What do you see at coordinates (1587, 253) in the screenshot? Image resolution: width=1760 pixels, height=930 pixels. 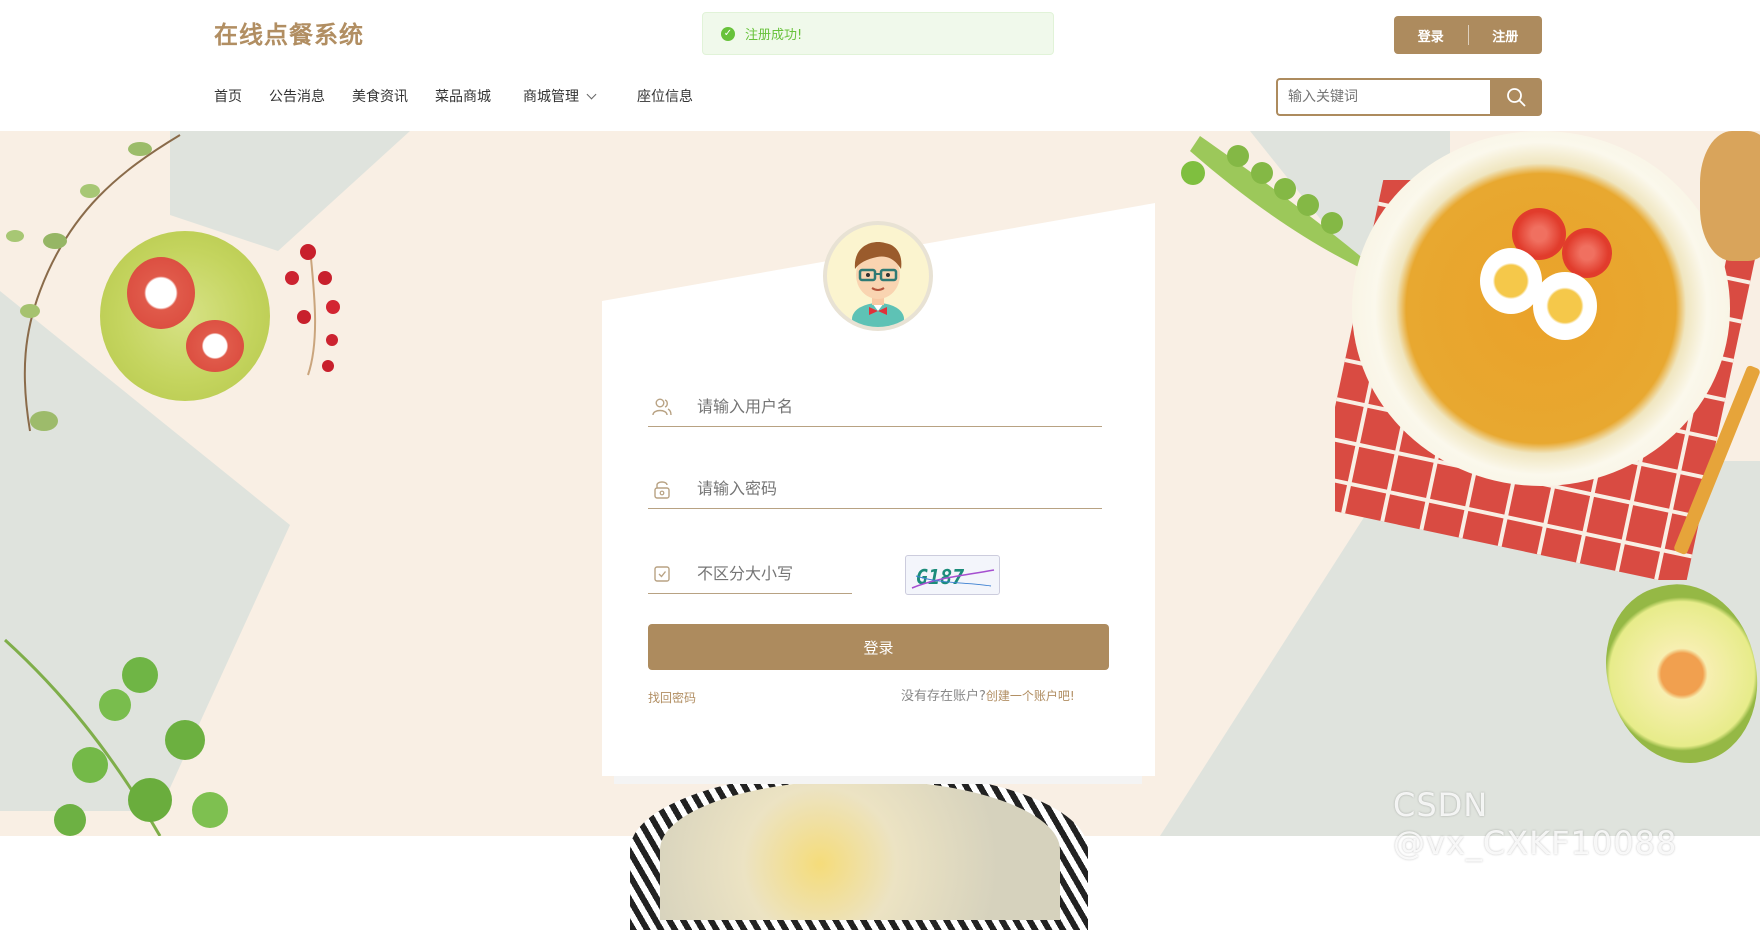 I see `tomato-slice` at bounding box center [1587, 253].